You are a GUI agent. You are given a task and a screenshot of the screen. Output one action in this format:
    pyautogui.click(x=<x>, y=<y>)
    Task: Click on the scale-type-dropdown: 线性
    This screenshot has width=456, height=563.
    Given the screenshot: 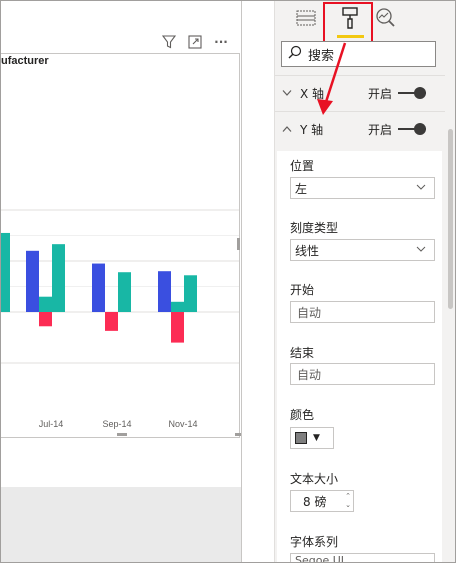 What is the action you would take?
    pyautogui.click(x=362, y=250)
    